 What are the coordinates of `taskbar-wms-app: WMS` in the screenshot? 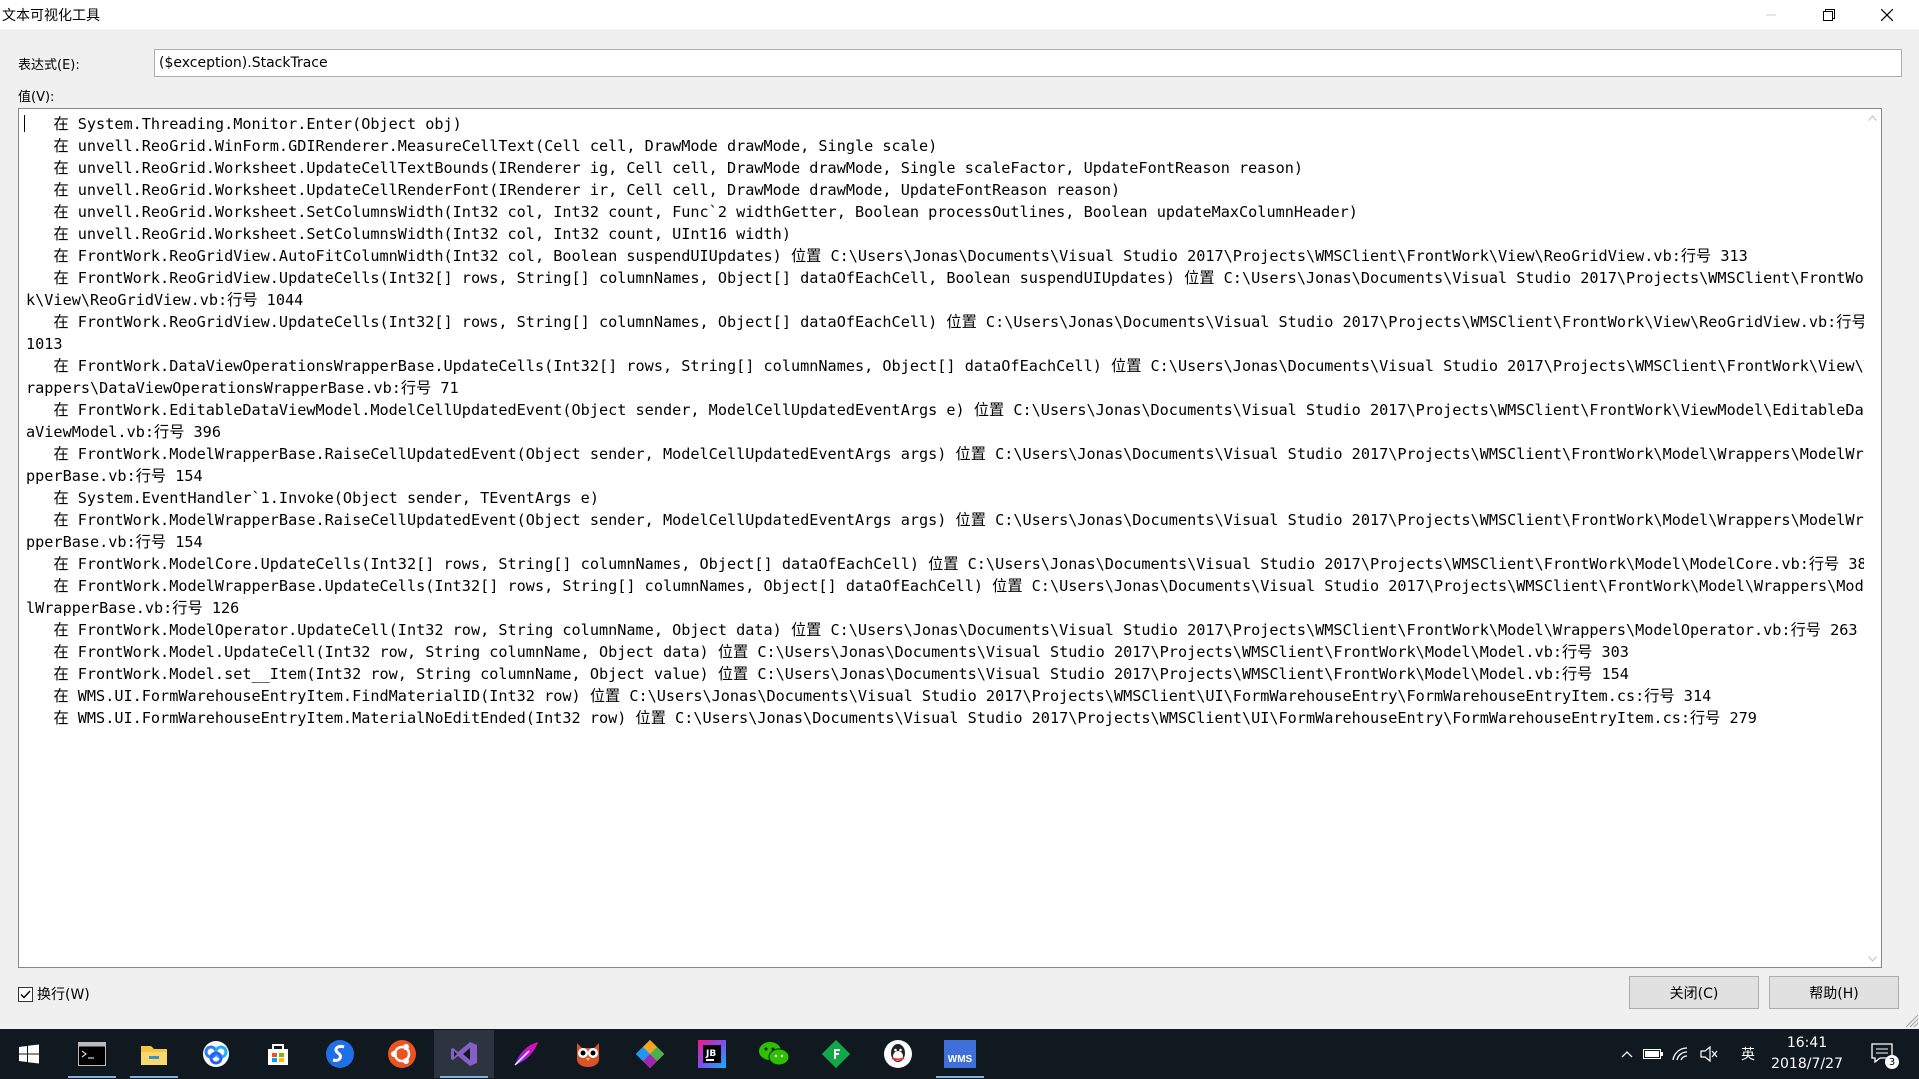 It's located at (960, 1054).